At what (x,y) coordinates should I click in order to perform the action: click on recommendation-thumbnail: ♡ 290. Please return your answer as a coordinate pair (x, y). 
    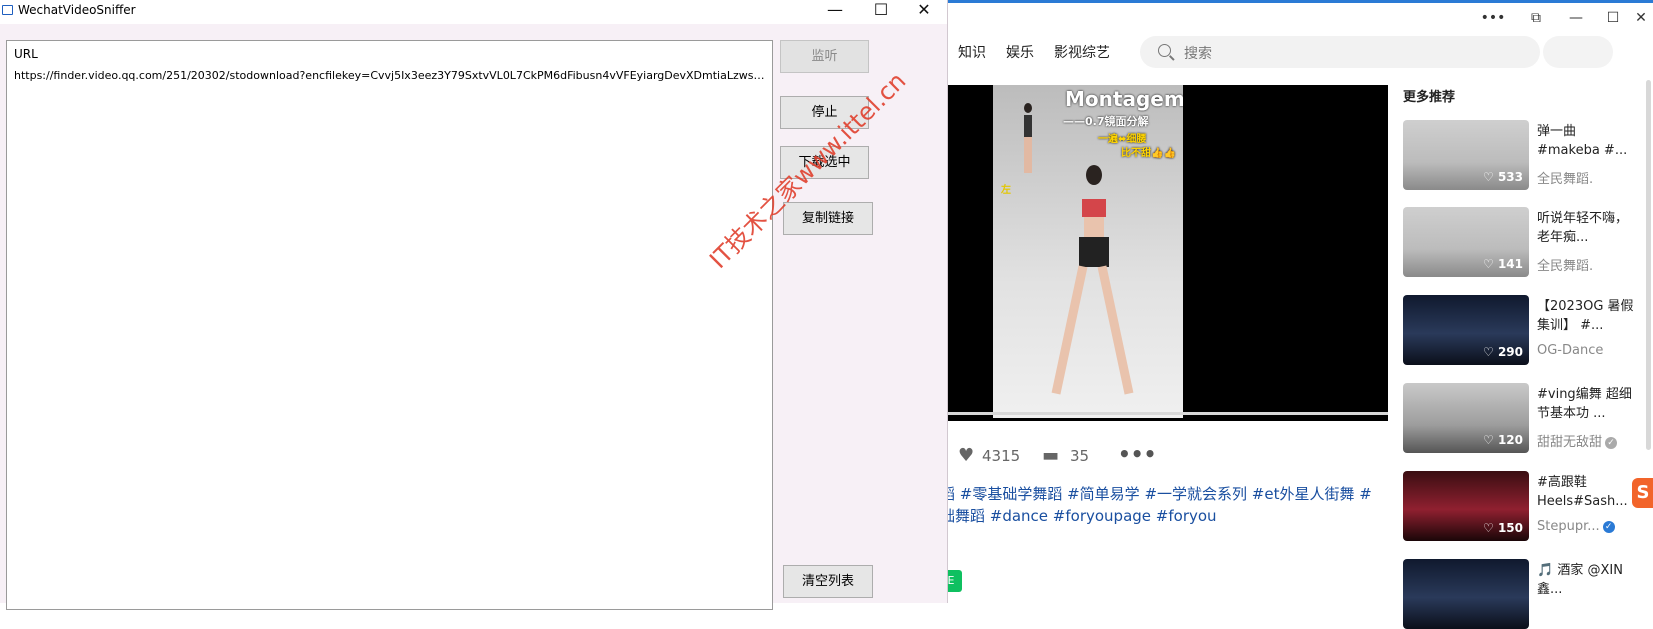
    Looking at the image, I should click on (1466, 330).